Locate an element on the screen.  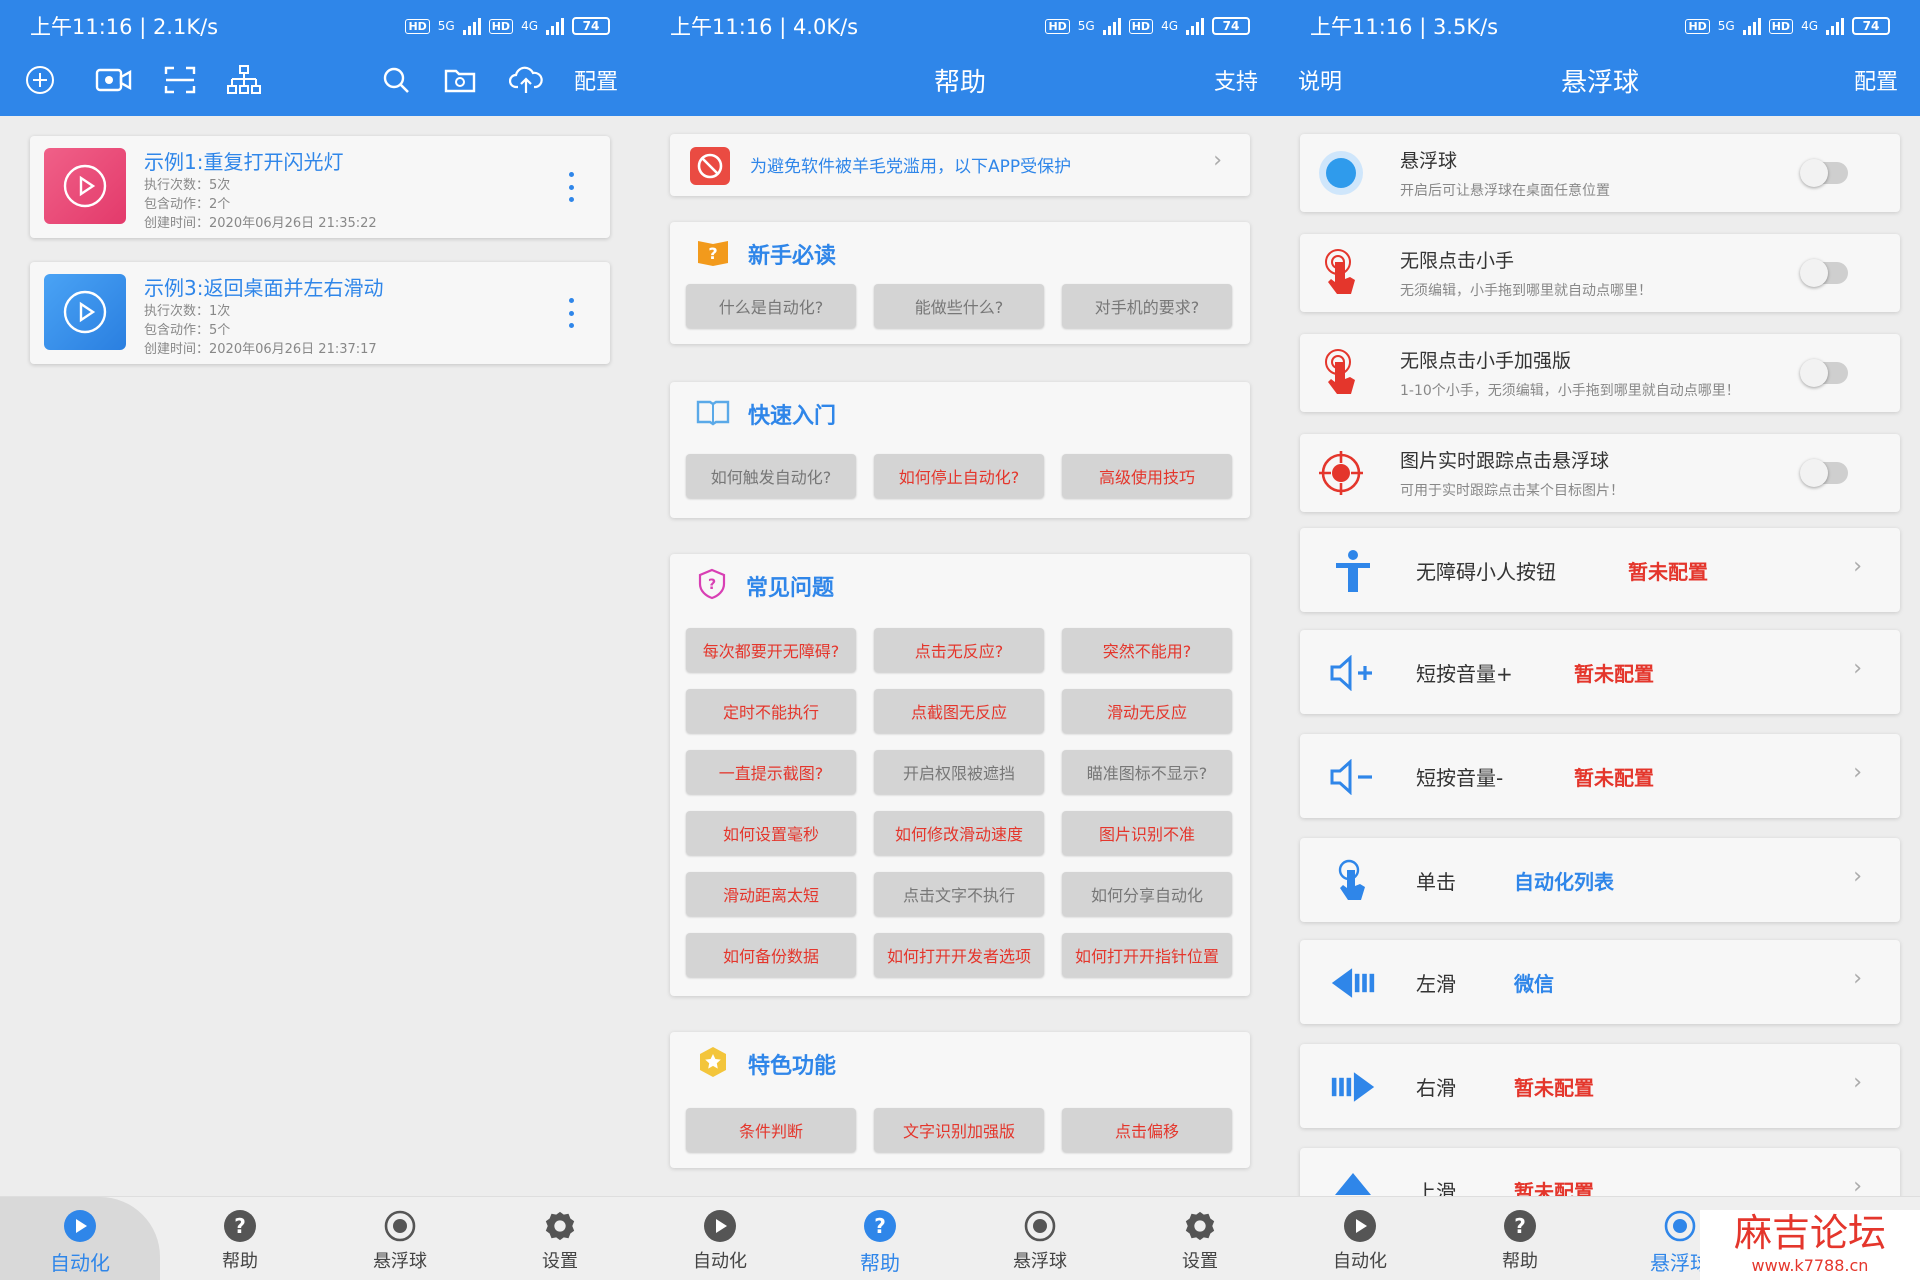
toggle-subtitle: 可用于实时跟踪点击某个目标图片！ is located at coordinates (1512, 491).